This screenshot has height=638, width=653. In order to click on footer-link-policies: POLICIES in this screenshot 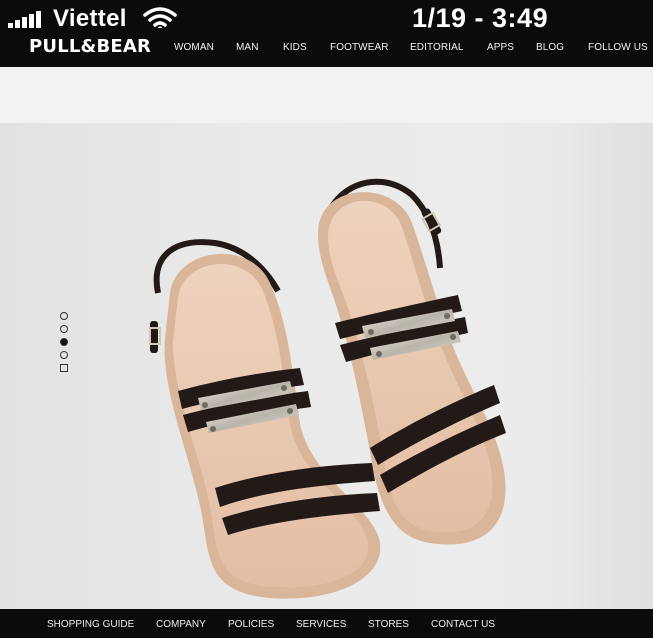, I will do `click(251, 624)`.